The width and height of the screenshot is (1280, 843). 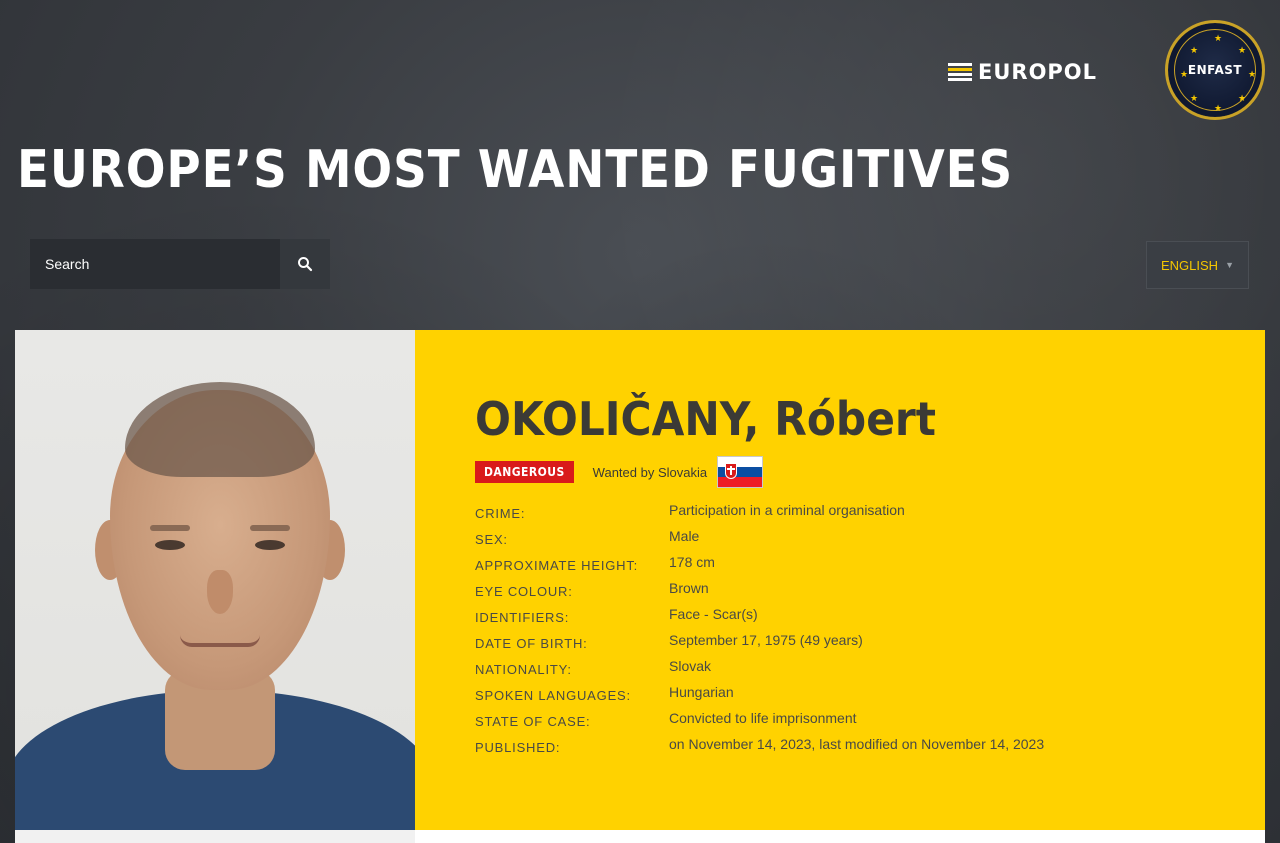 I want to click on detail-value: Brown, so click(x=689, y=588).